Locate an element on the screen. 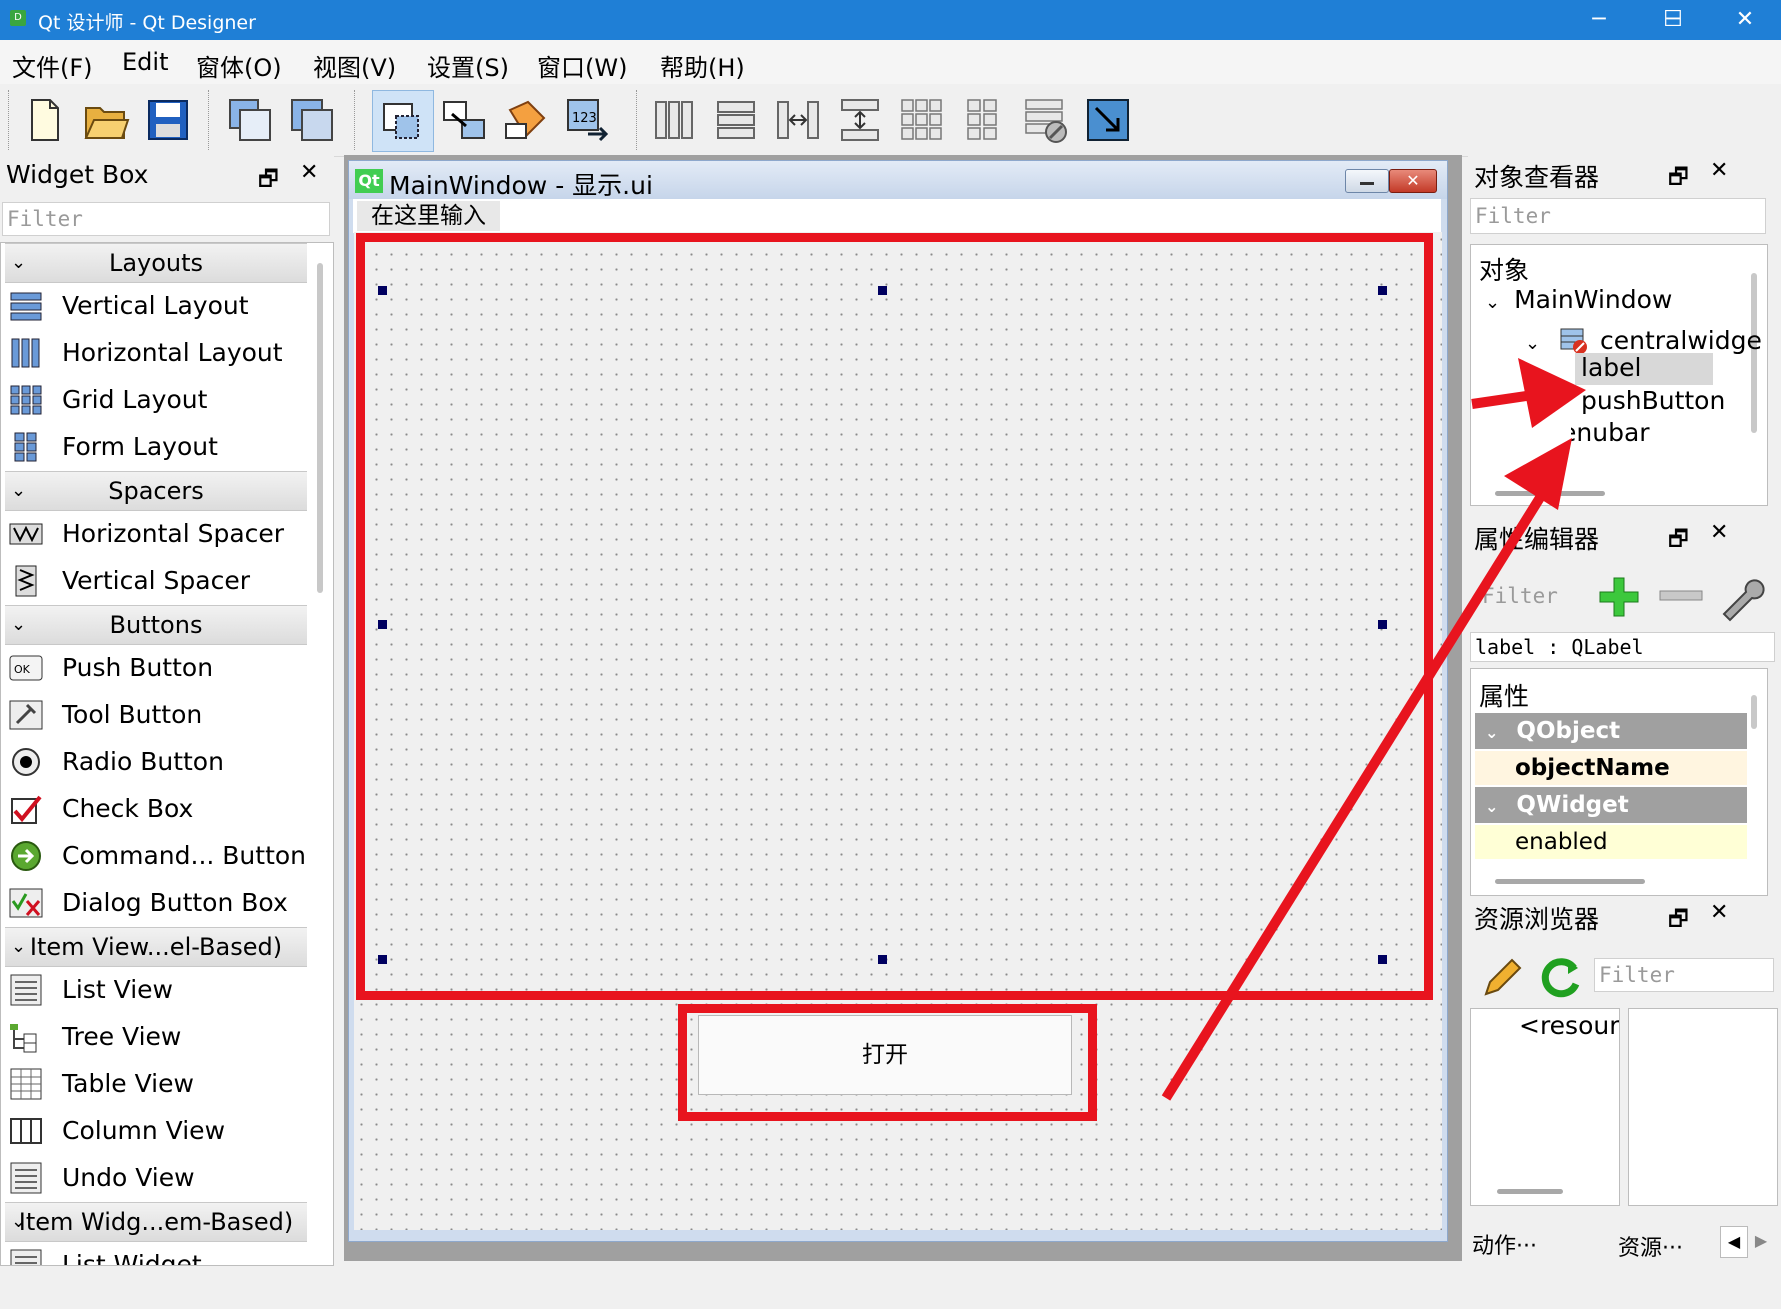 Image resolution: width=1781 pixels, height=1309 pixels. category-item-widgets: ⌄ Item Widg...em-Based) is located at coordinates (156, 1222).